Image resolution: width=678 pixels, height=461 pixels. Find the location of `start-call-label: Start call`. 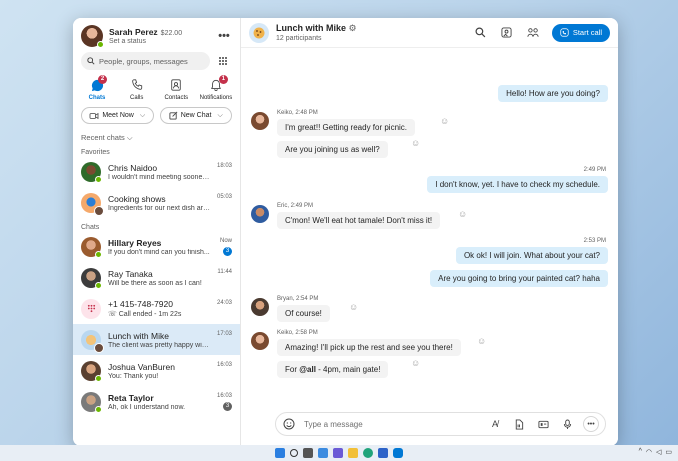

start-call-label: Start call is located at coordinates (587, 32).